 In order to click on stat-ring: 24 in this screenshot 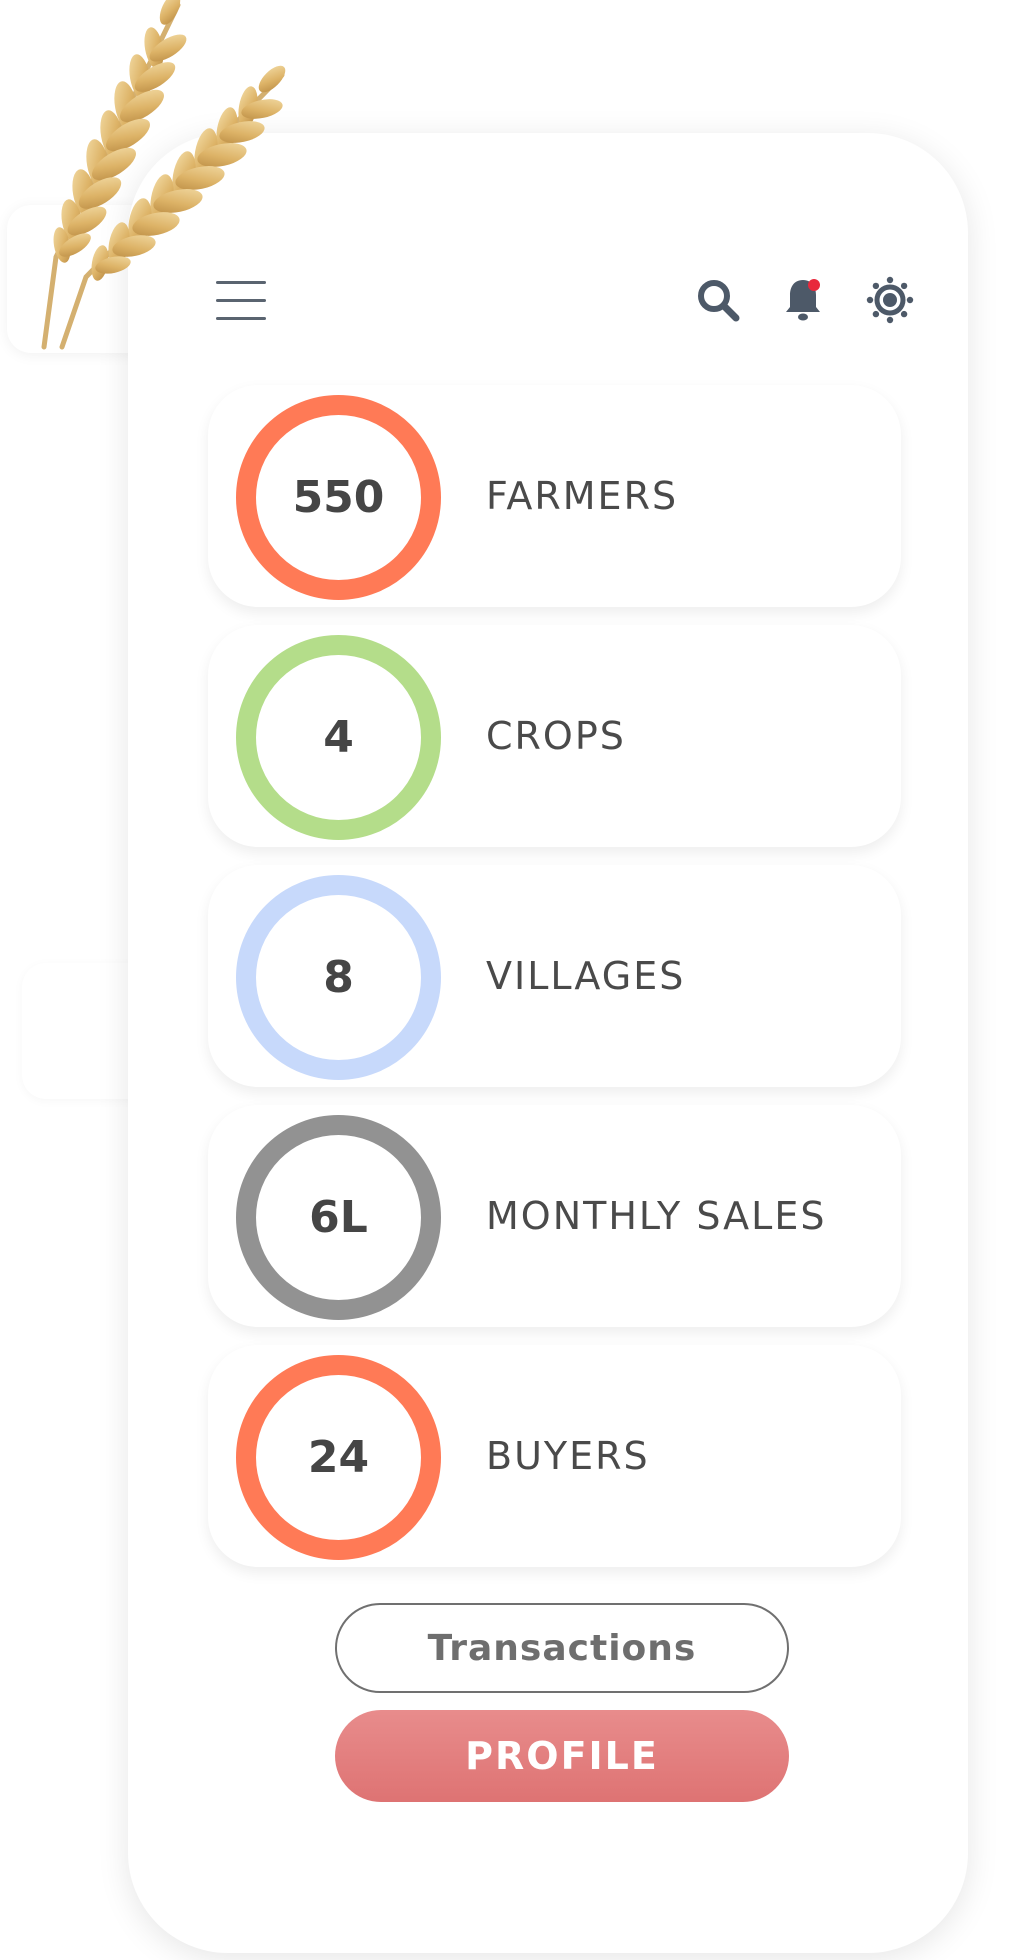, I will do `click(338, 1457)`.